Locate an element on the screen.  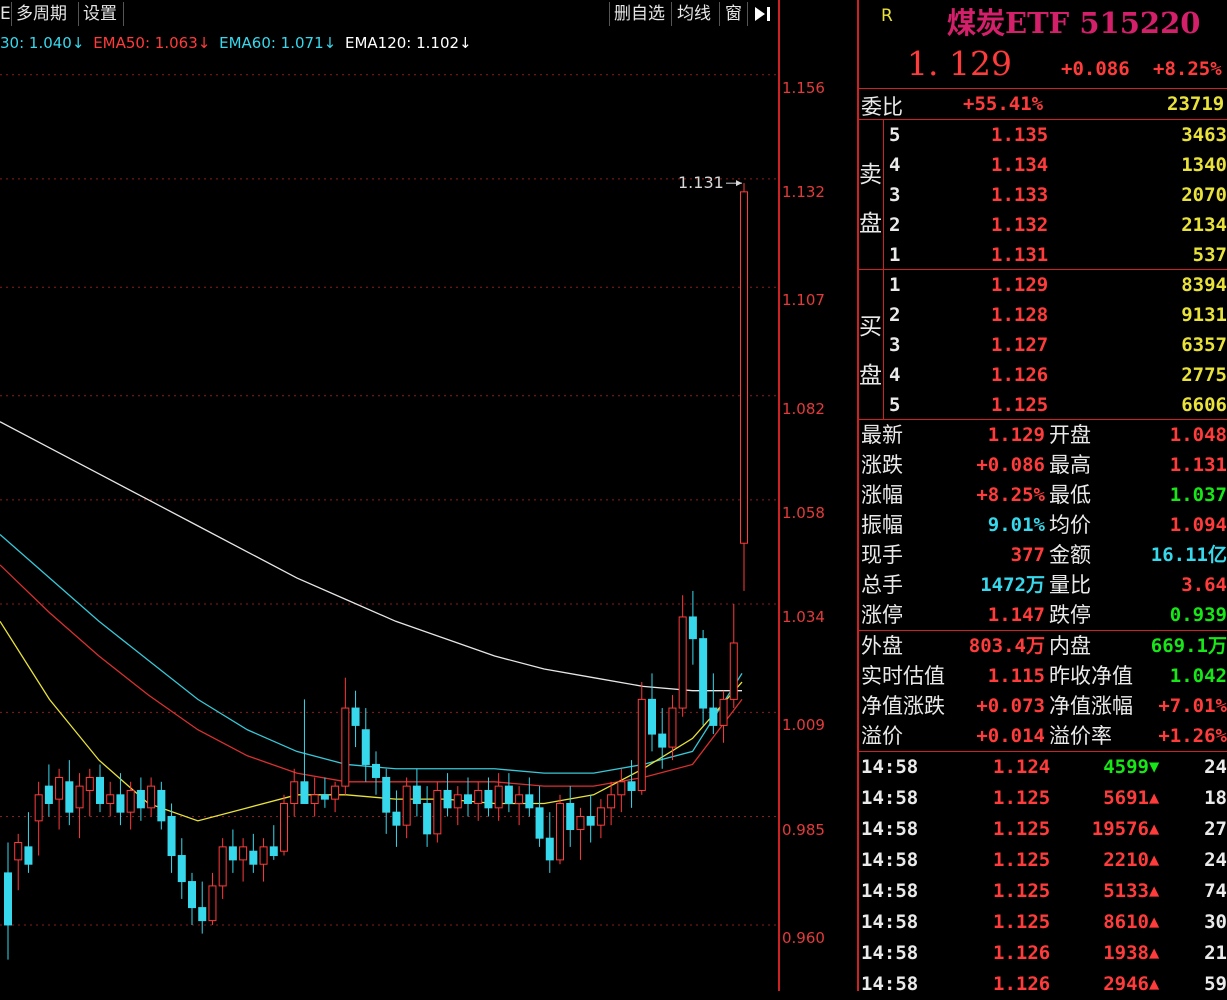
ask-level-row: 3 1.133 2070 is located at coordinates (1043, 195).